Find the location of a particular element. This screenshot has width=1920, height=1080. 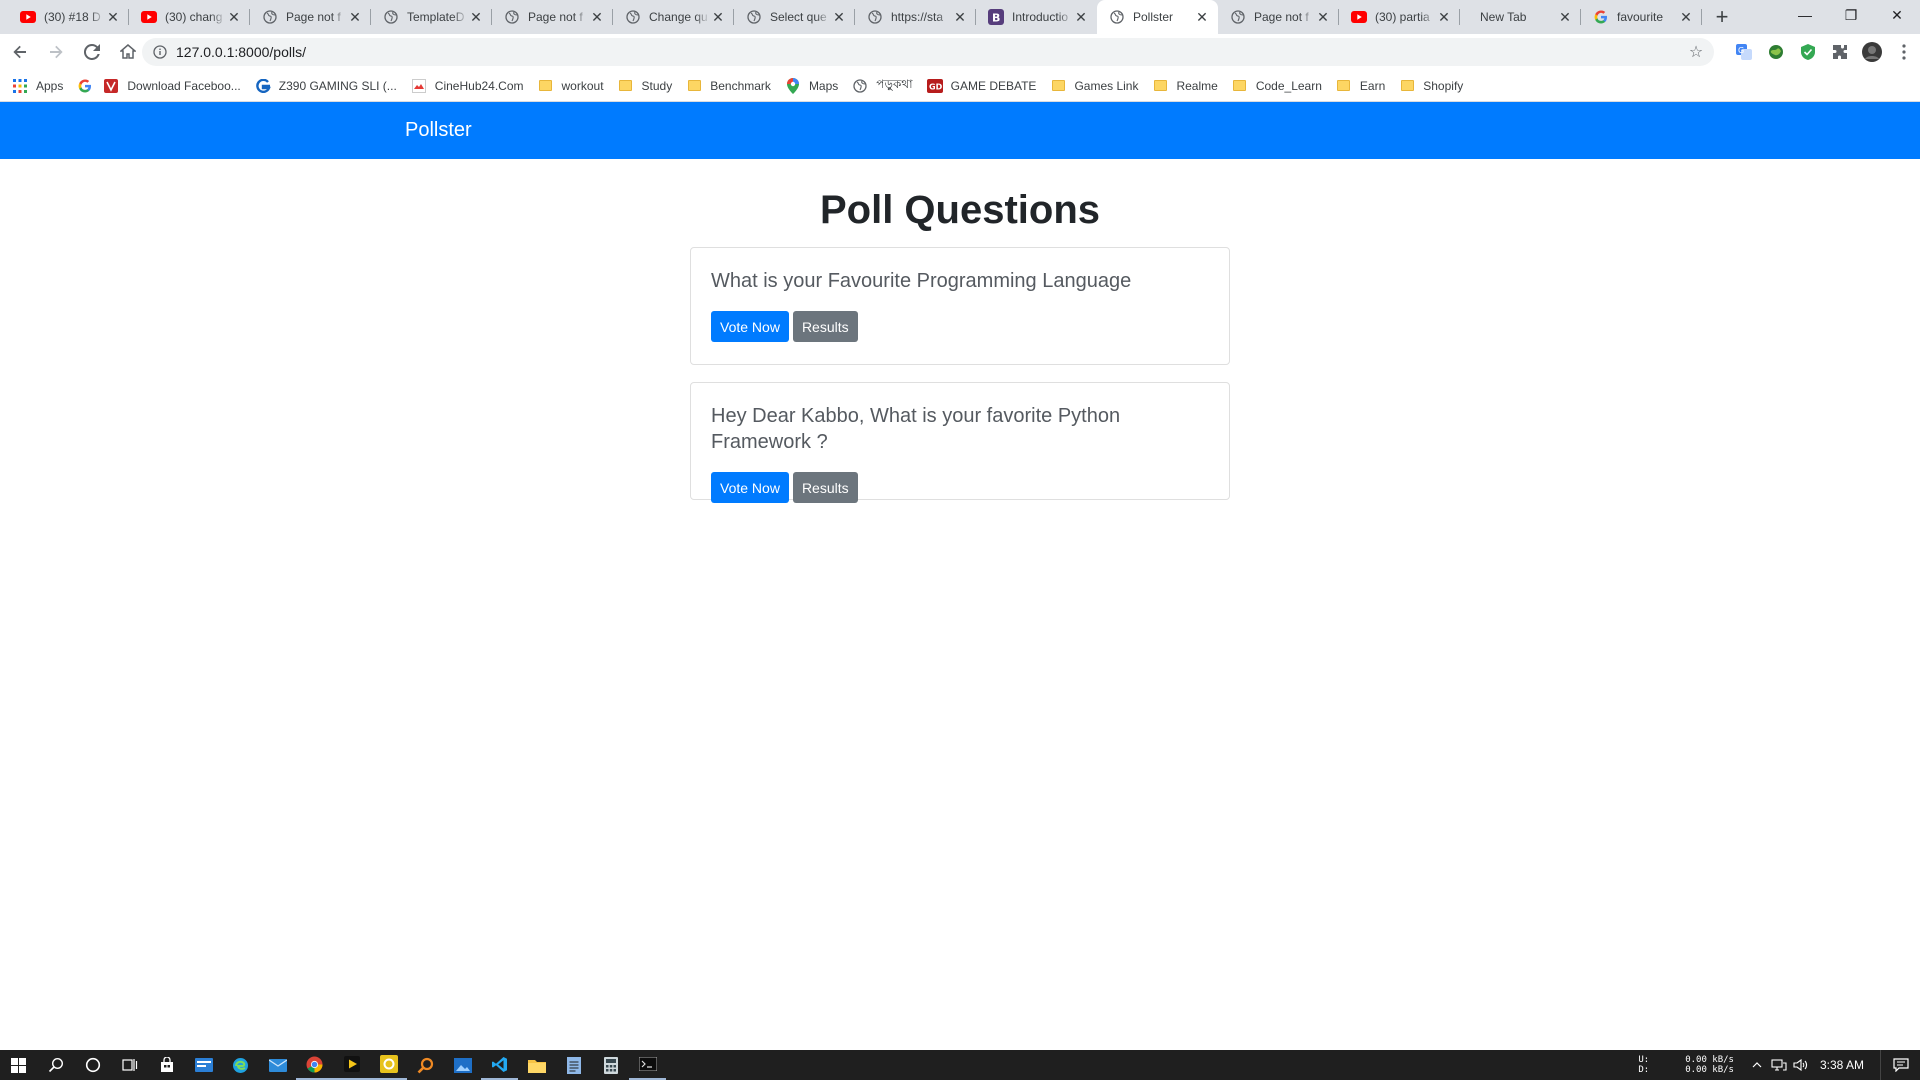

bookmark-item: Benchmark is located at coordinates (732, 86).